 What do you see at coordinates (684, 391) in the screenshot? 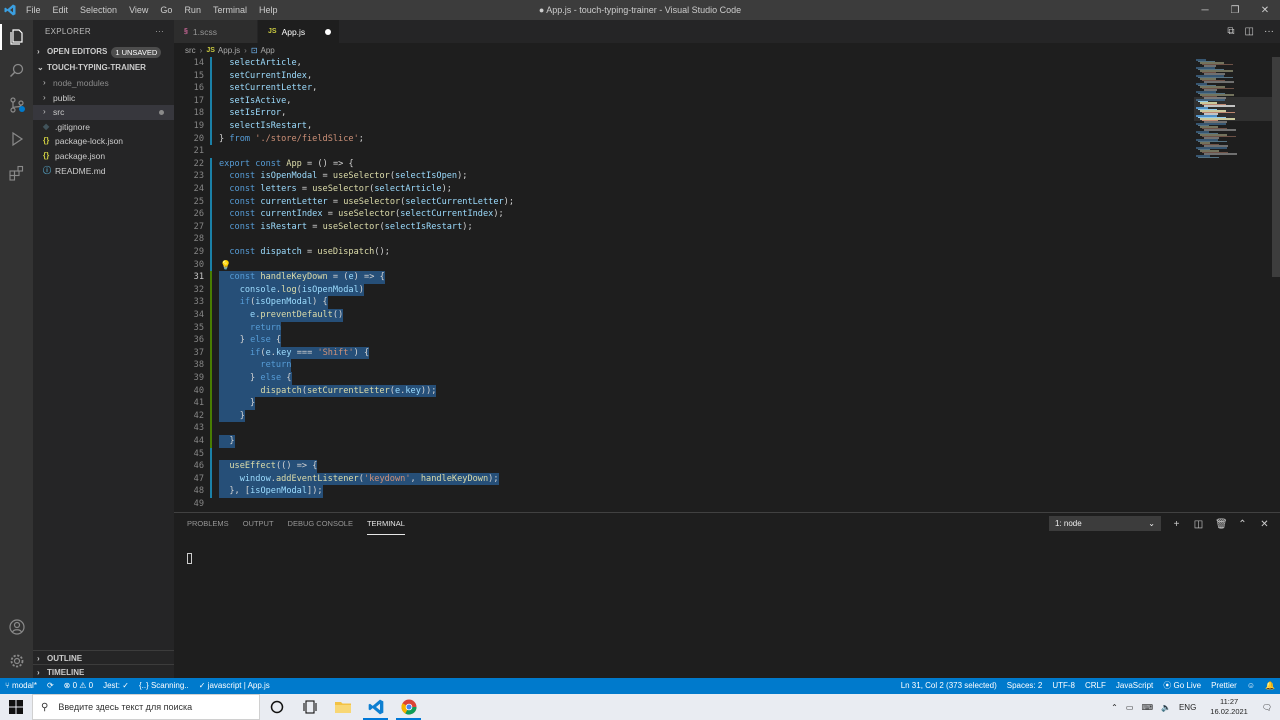
I see `code-line: 40 dispatch(setCurrentLetter(e.key));` at bounding box center [684, 391].